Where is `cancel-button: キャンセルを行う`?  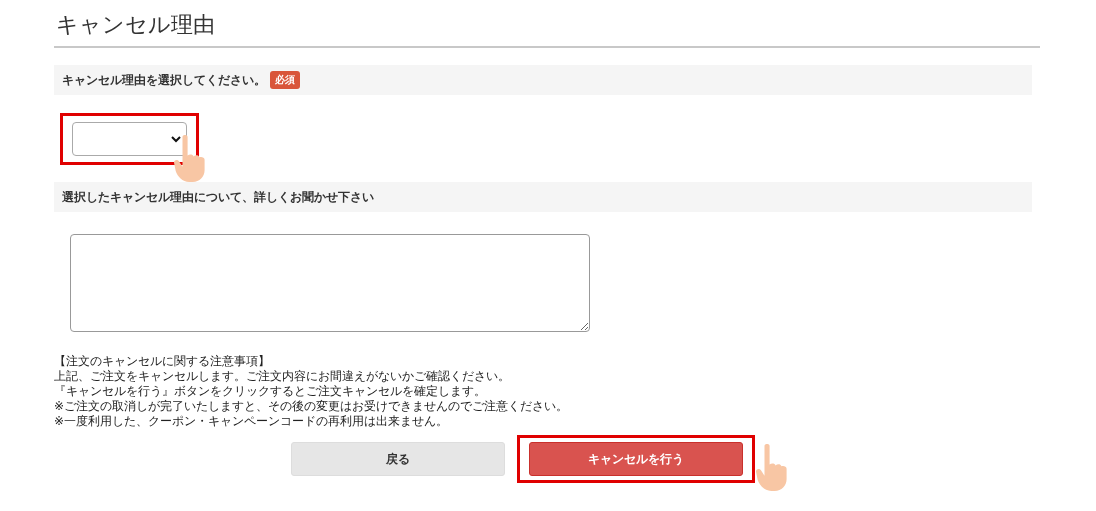 cancel-button: キャンセルを行う is located at coordinates (636, 459).